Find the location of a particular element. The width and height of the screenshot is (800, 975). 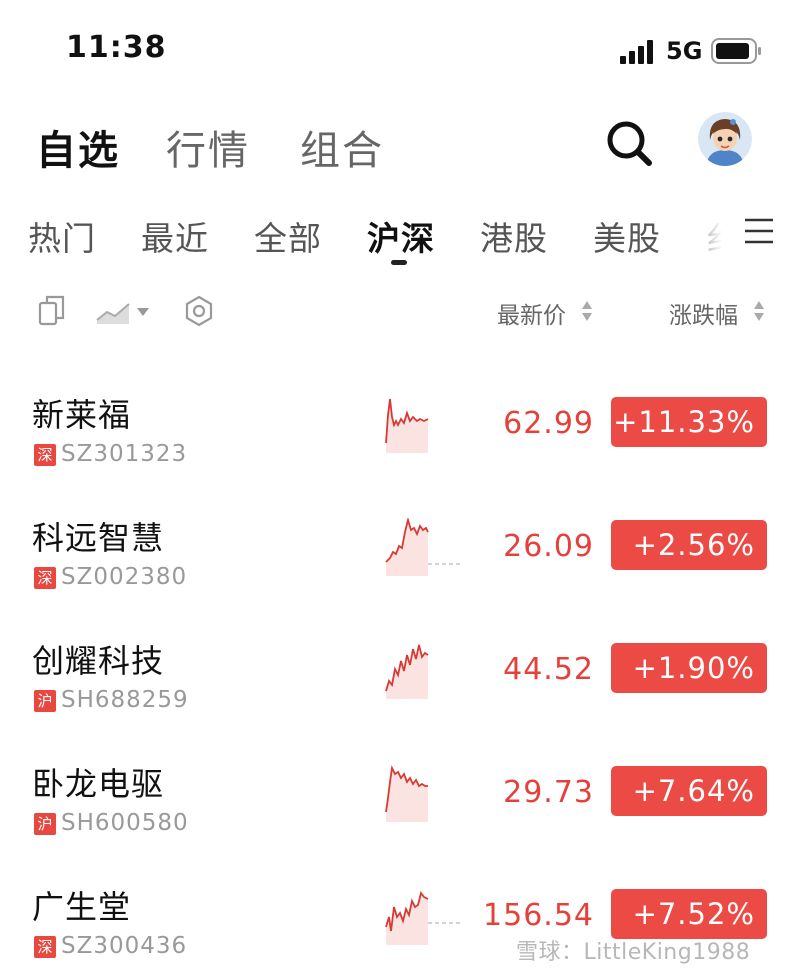

change-badge: +11.33% is located at coordinates (689, 422).